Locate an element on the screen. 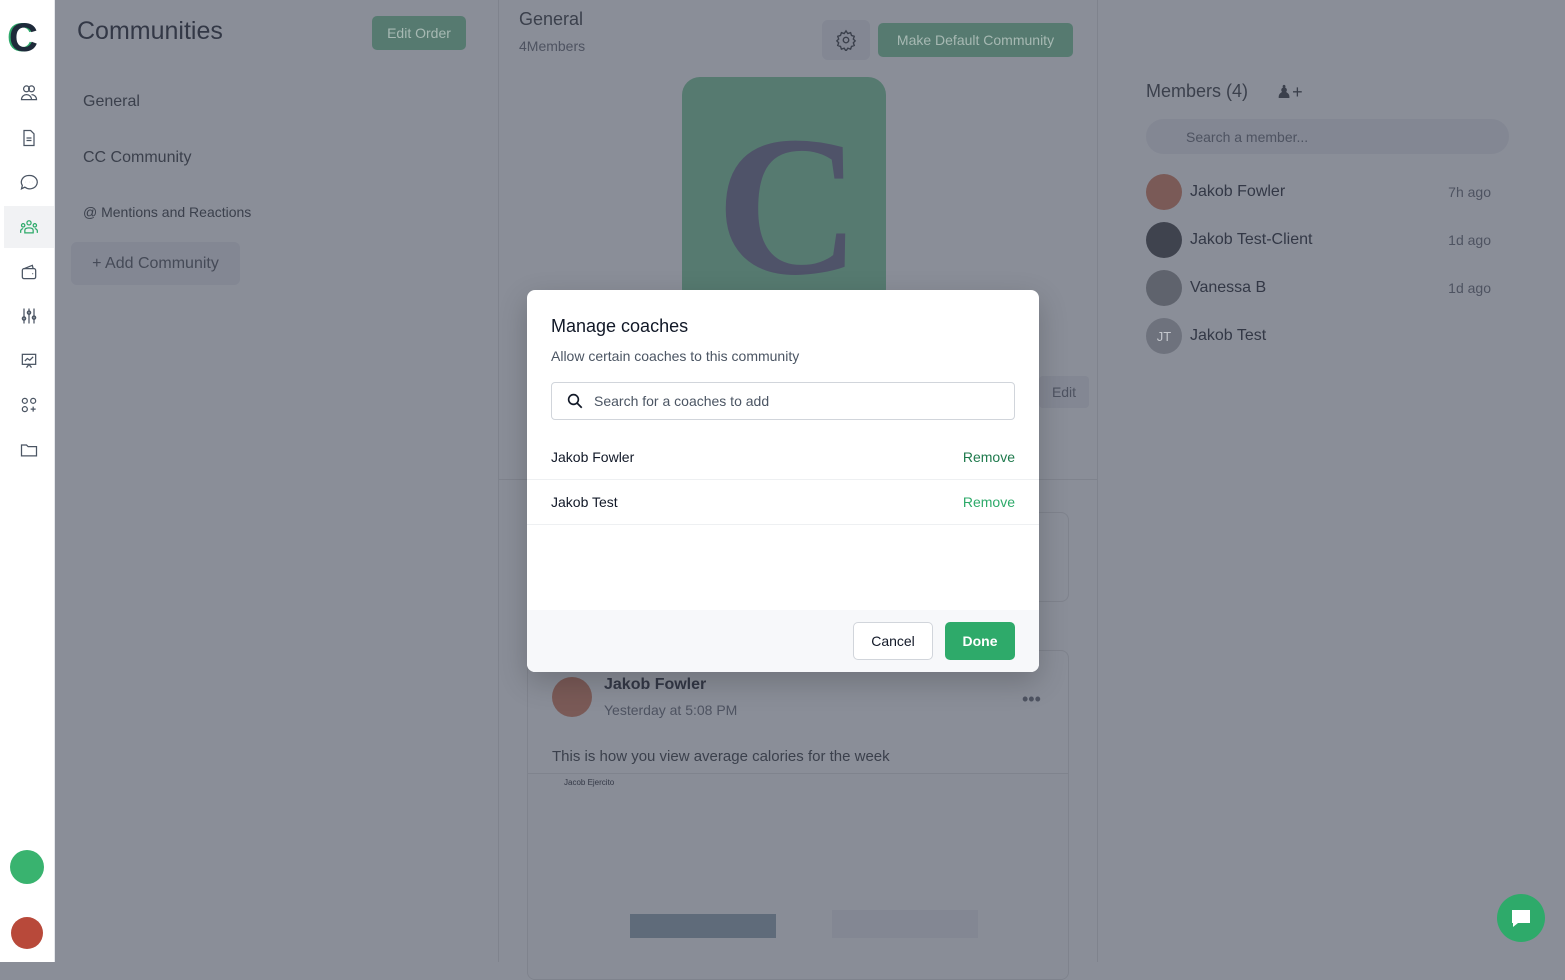  mascot-icon is located at coordinates (27, 867).